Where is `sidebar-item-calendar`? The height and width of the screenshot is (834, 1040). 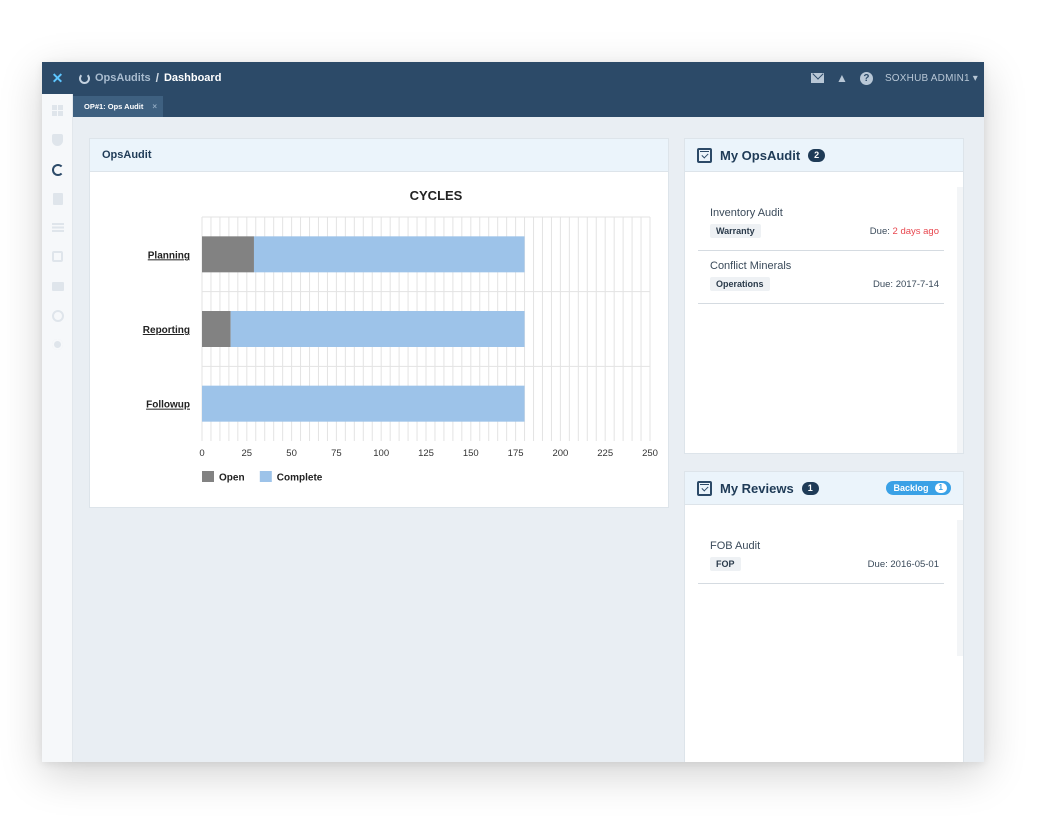
sidebar-item-calendar is located at coordinates (57, 256).